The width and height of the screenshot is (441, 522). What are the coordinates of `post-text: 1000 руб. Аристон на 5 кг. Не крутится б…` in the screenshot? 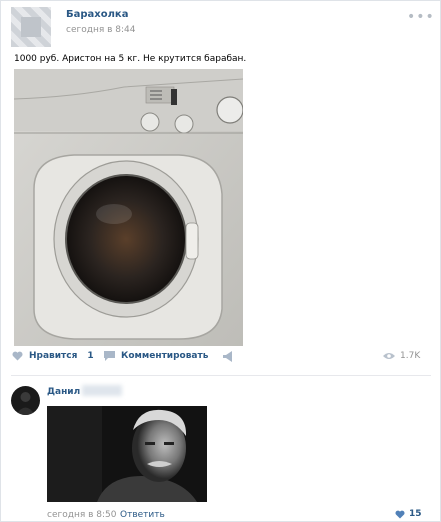 It's located at (130, 59).